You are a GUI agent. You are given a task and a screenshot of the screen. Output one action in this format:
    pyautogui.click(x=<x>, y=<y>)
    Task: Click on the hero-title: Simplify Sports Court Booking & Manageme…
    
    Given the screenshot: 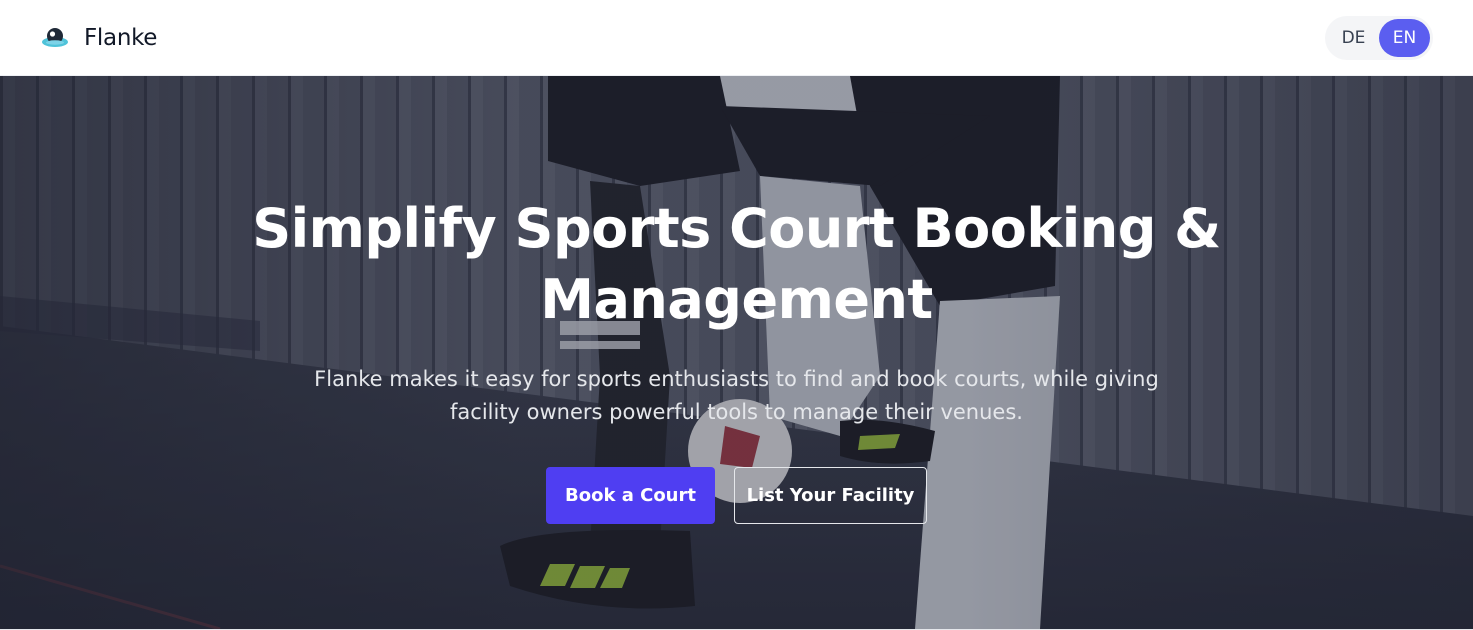 What is the action you would take?
    pyautogui.click(x=736, y=264)
    